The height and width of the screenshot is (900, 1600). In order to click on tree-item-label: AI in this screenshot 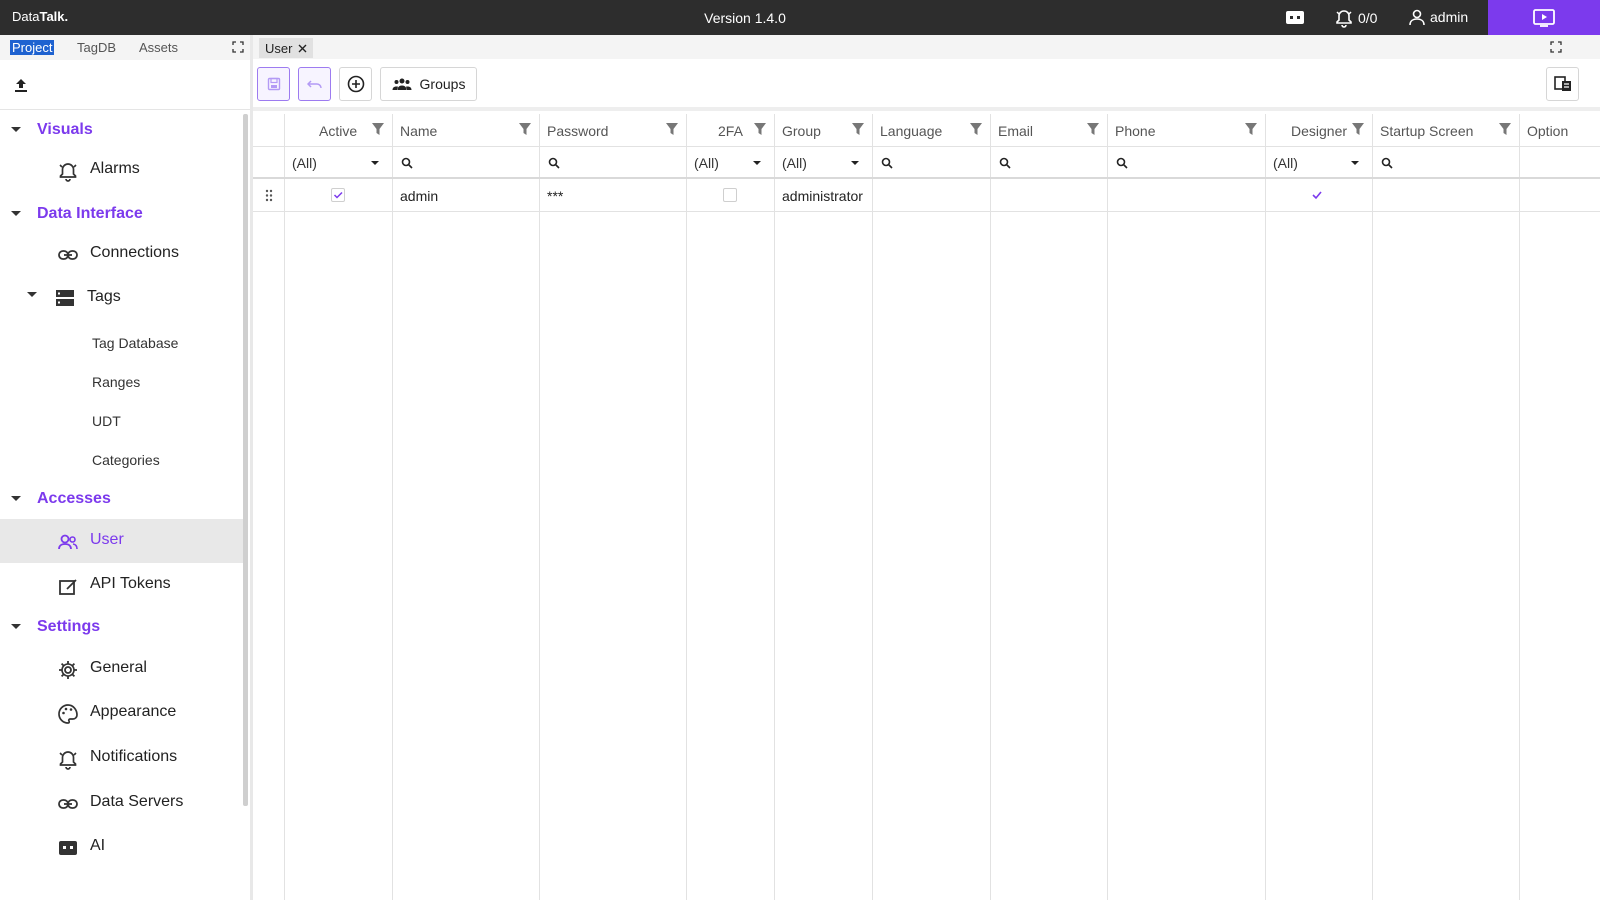, I will do `click(98, 845)`.